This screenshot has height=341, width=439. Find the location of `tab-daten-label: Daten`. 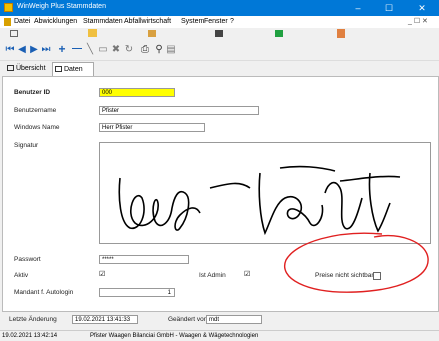

tab-daten-label: Daten is located at coordinates (73, 69).